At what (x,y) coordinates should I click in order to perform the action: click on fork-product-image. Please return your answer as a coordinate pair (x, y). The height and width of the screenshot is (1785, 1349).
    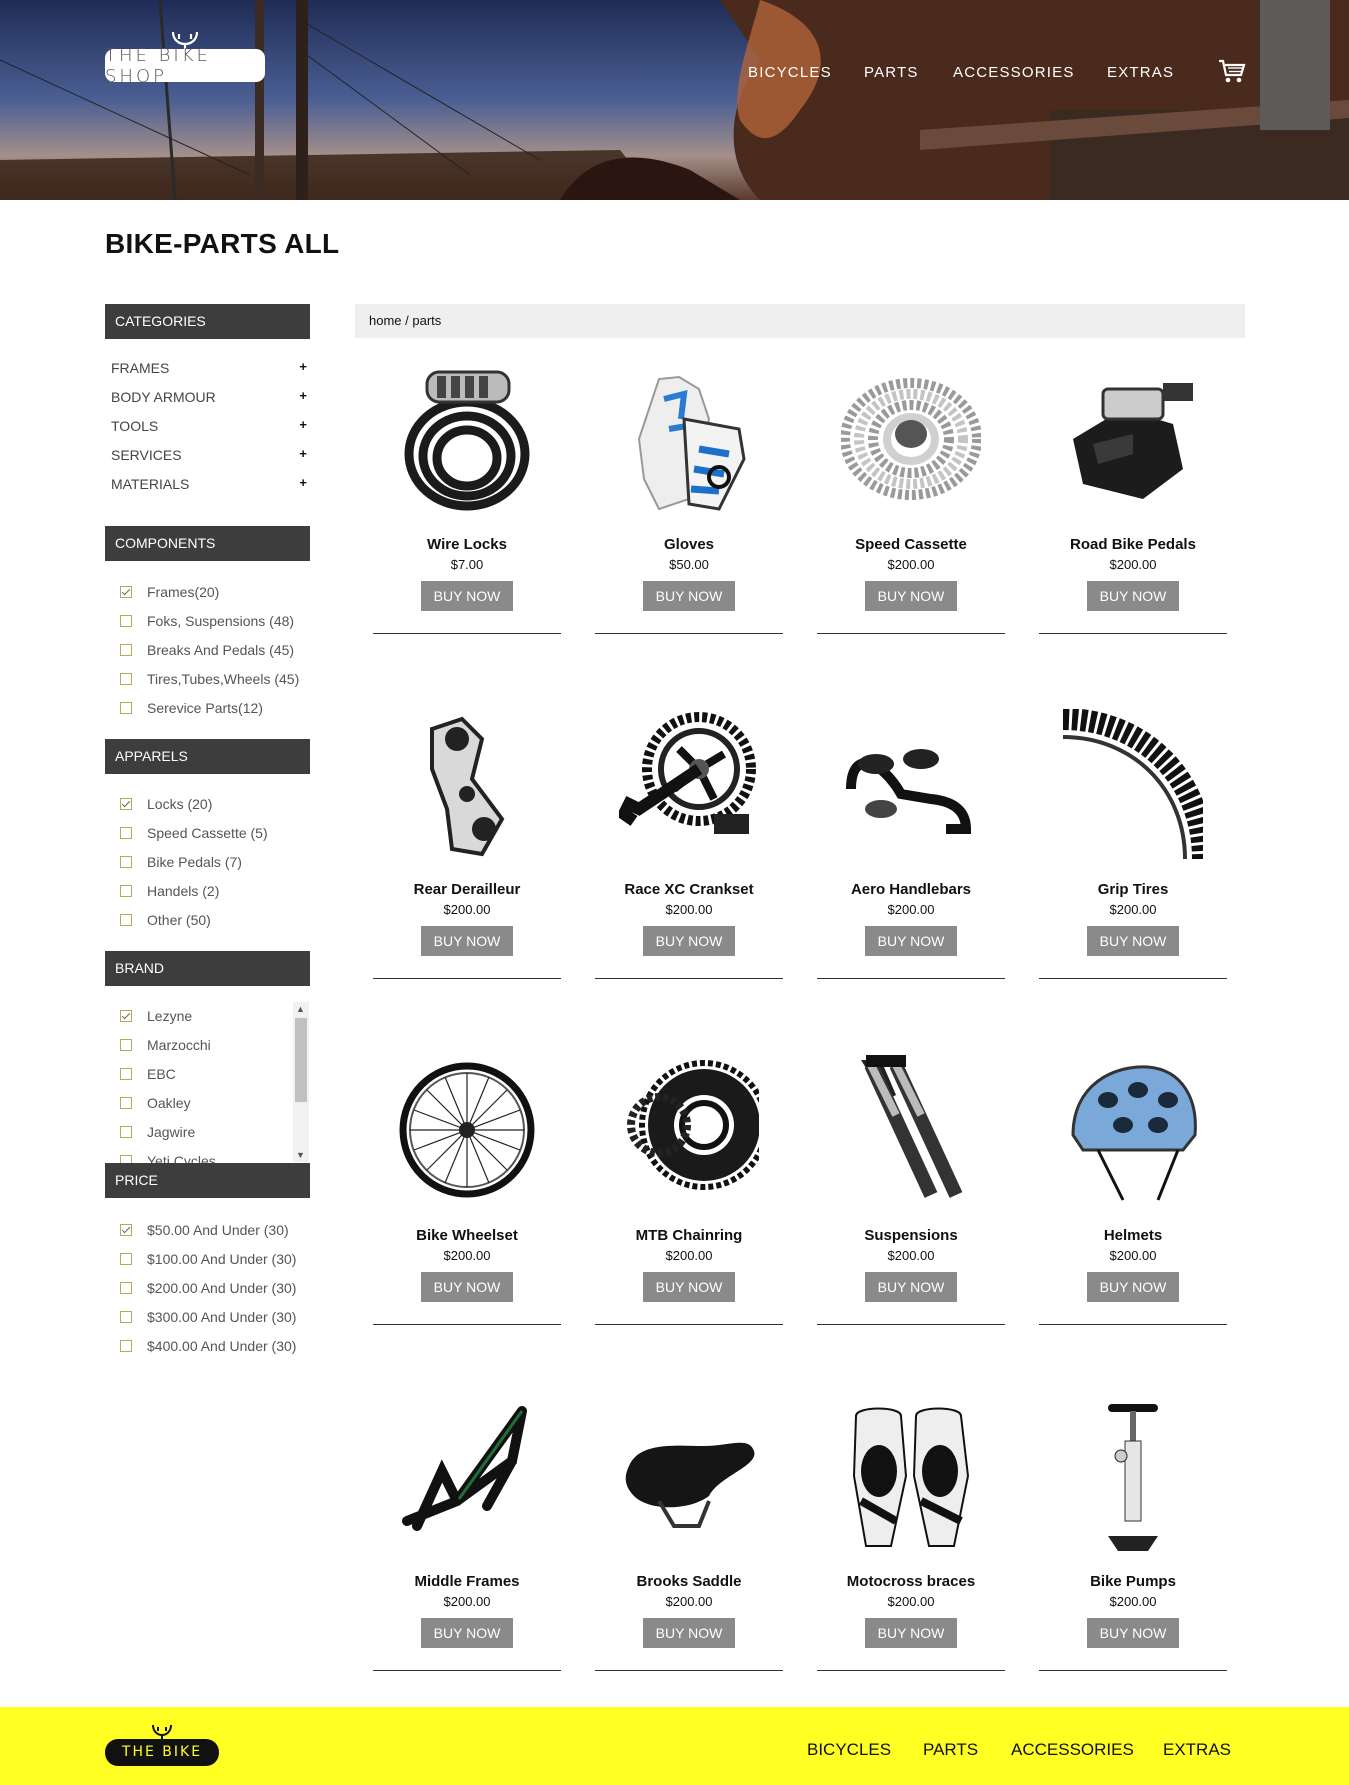
    Looking at the image, I should click on (911, 1129).